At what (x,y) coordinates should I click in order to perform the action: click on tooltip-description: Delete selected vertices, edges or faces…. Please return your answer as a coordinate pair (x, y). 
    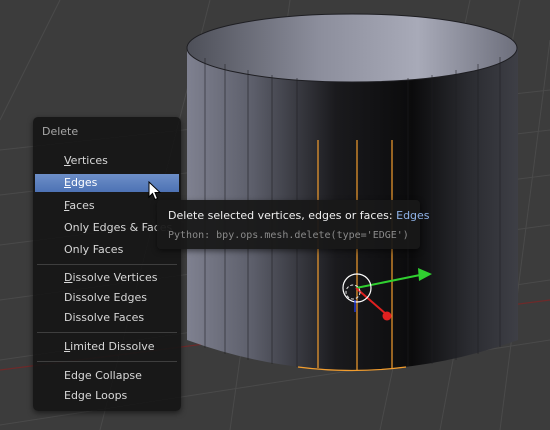
    Looking at the image, I should click on (280, 215).